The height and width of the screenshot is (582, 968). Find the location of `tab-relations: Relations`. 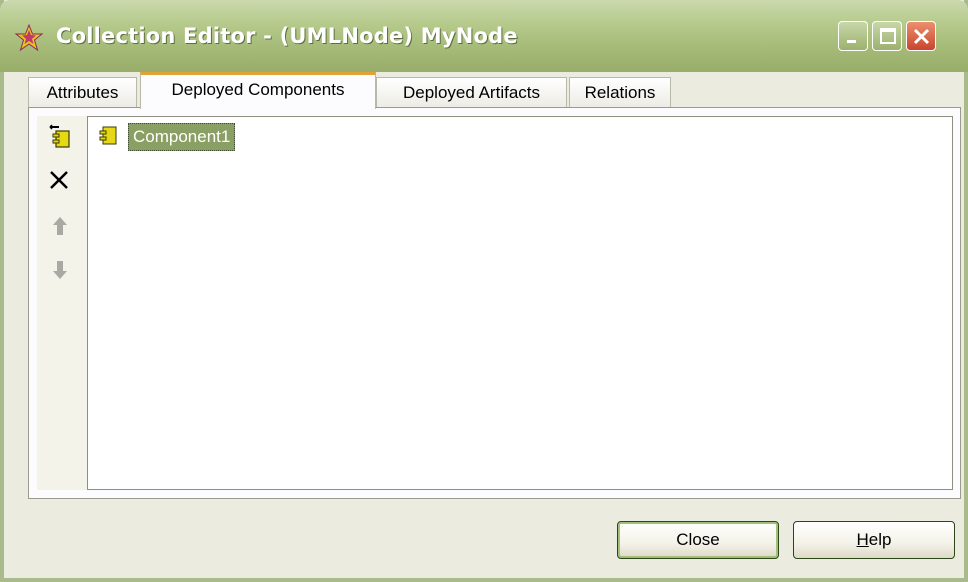

tab-relations: Relations is located at coordinates (620, 92).